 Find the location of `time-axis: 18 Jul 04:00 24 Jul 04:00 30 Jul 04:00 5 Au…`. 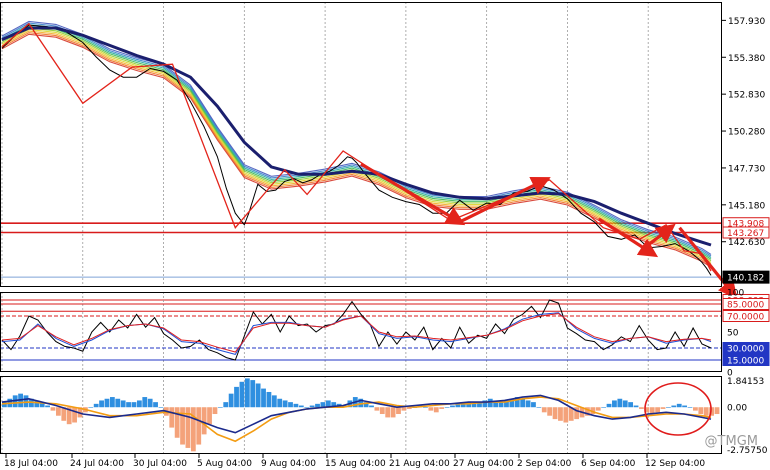

time-axis: 18 Jul 04:00 24 Jul 04:00 30 Jul 04:00 5 Au… is located at coordinates (354, 461).